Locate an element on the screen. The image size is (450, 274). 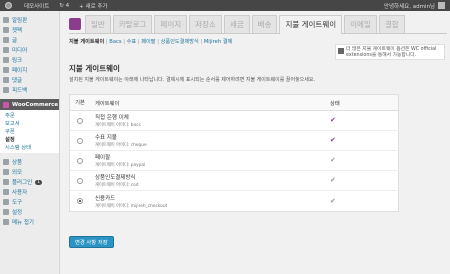
subnav-link: Mijireh 결제 is located at coordinates (218, 42).